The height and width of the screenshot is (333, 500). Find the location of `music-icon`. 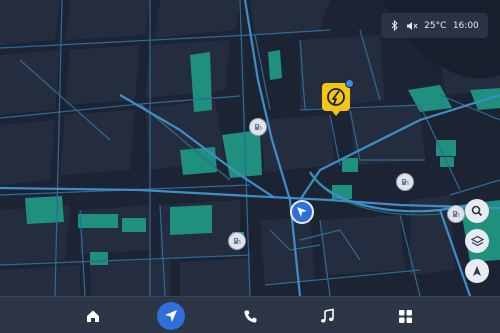

music-icon is located at coordinates (327, 315).